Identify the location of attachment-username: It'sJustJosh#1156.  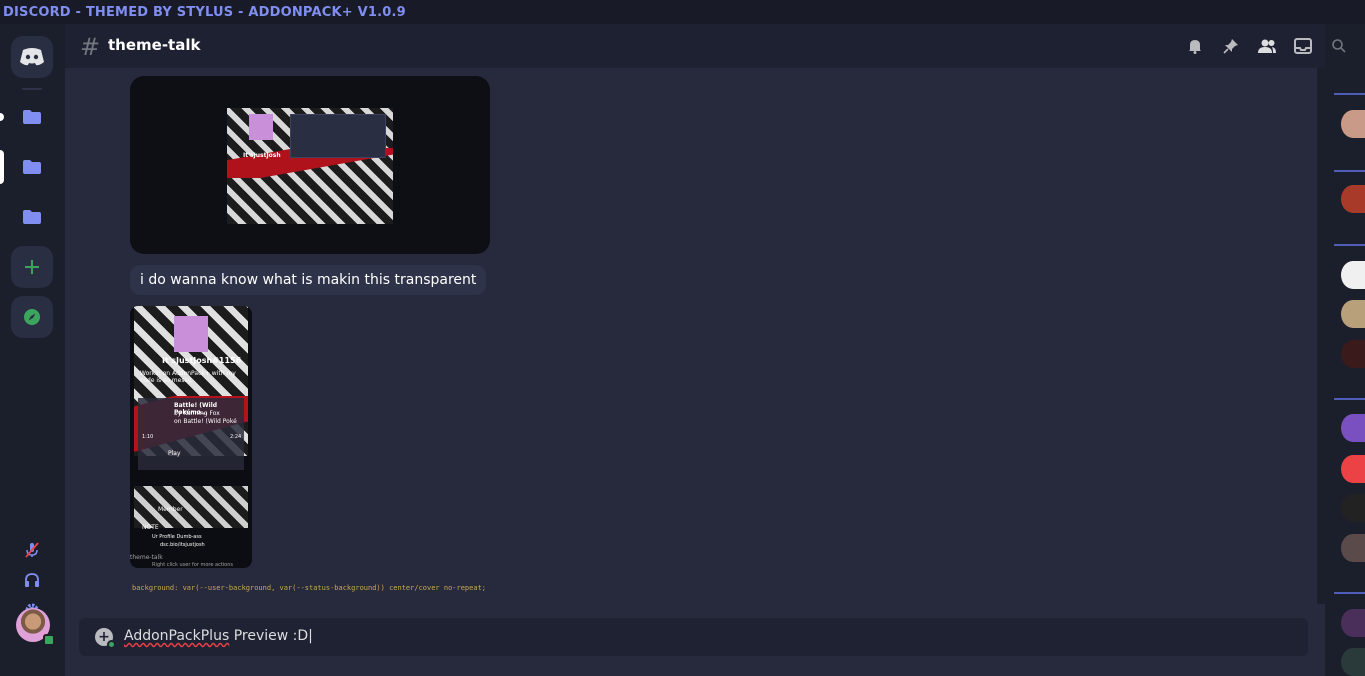
(202, 360).